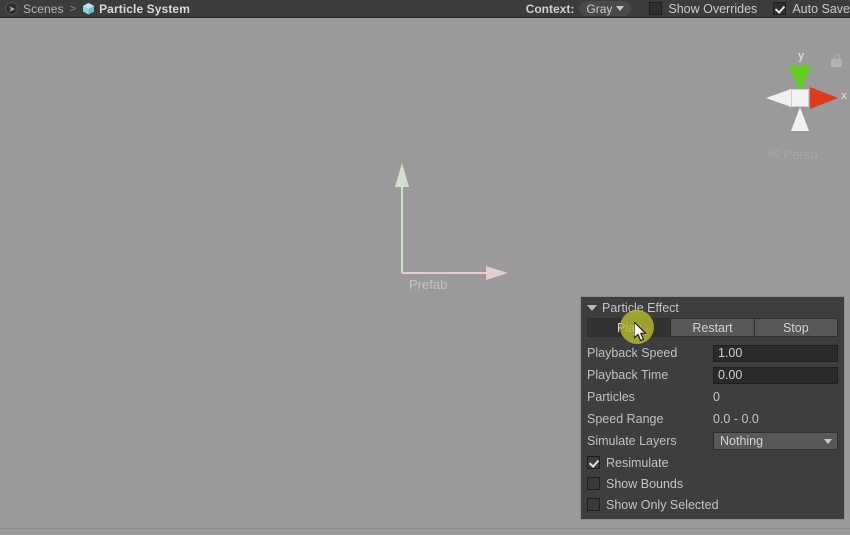 This screenshot has height=535, width=850. What do you see at coordinates (640, 307) in the screenshot?
I see `particle-effect-title: Particle Effect` at bounding box center [640, 307].